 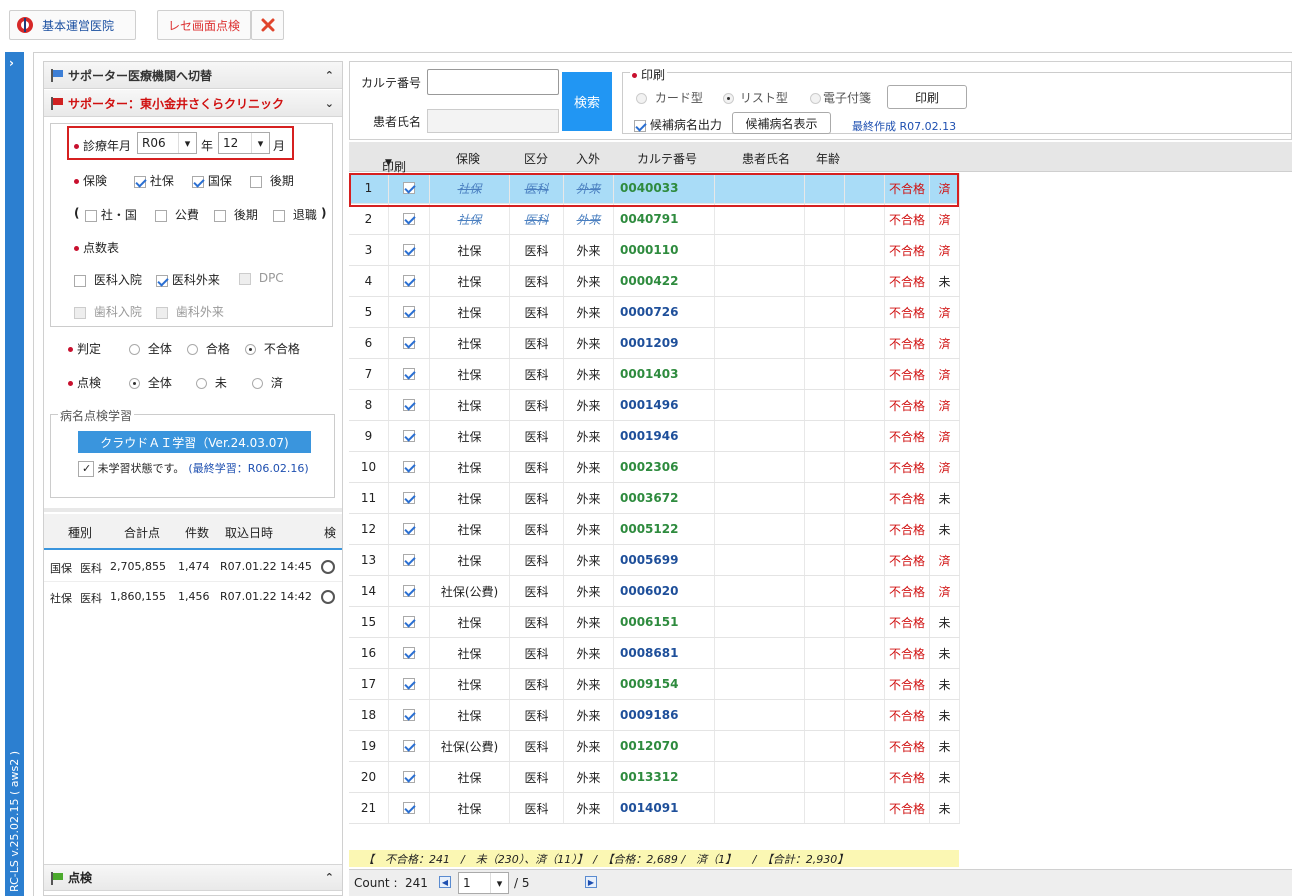 What do you see at coordinates (654, 343) in the screenshot?
I see `table-row: 6 社保 医科 外来 0001209 不合格済` at bounding box center [654, 343].